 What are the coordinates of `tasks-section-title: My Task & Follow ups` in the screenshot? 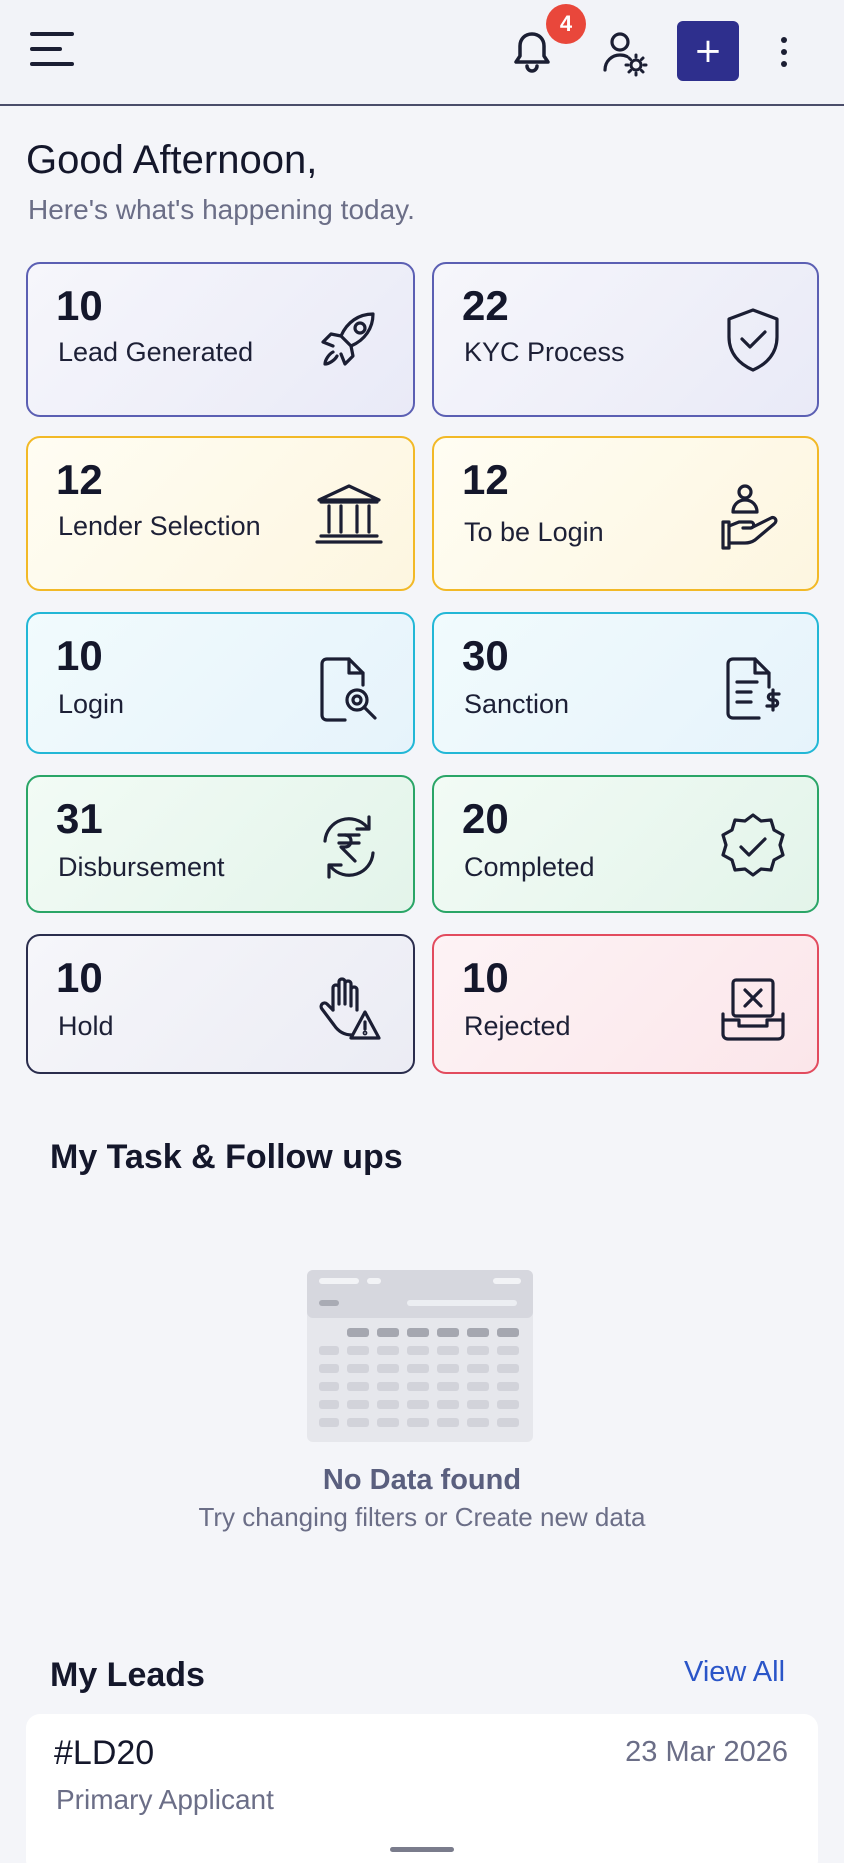 It's located at (226, 1157).